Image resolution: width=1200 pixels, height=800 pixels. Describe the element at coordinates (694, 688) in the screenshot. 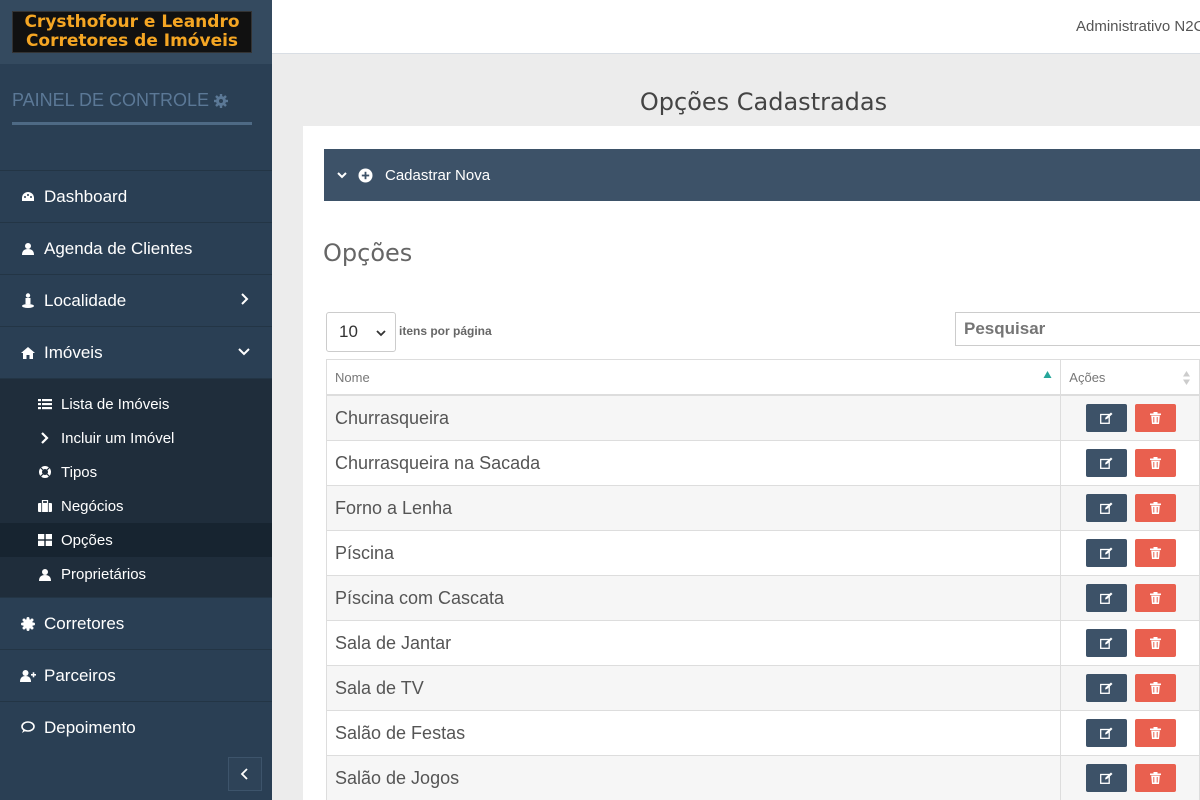

I see `option-name: Sala de TV` at that location.